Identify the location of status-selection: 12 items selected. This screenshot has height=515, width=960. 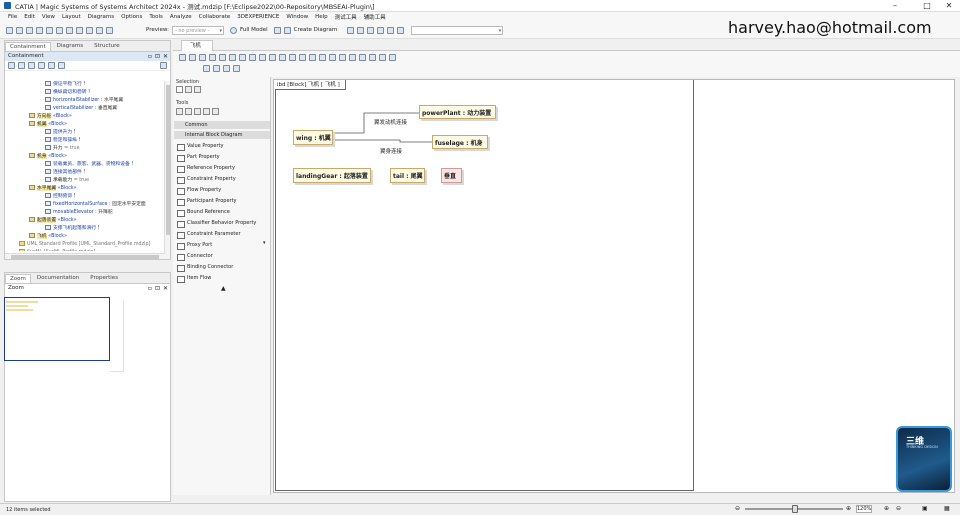
(28, 510).